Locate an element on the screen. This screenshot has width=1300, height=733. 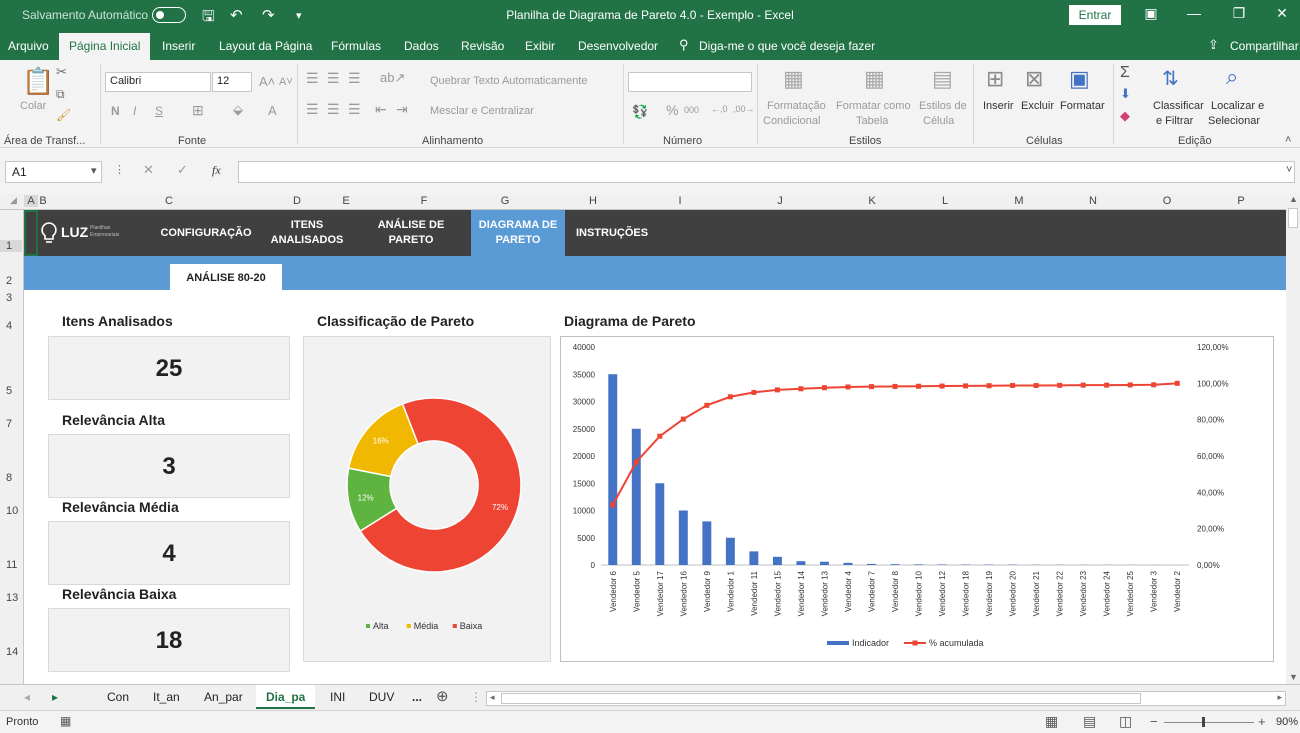
scroll-left-icon: ◂ is located at coordinates (492, 697).